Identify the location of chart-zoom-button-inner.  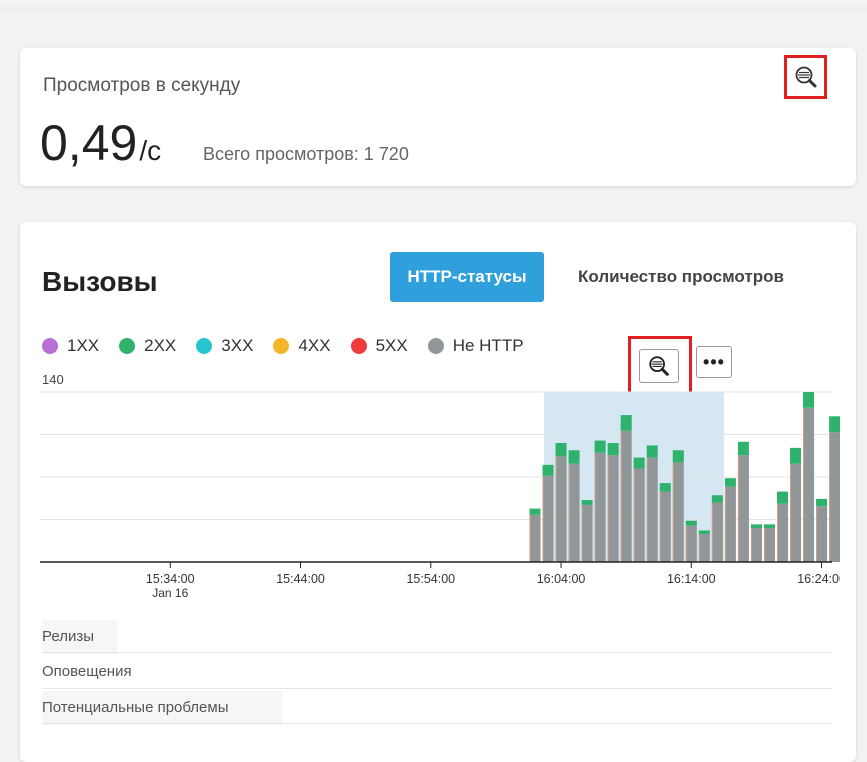
(659, 366).